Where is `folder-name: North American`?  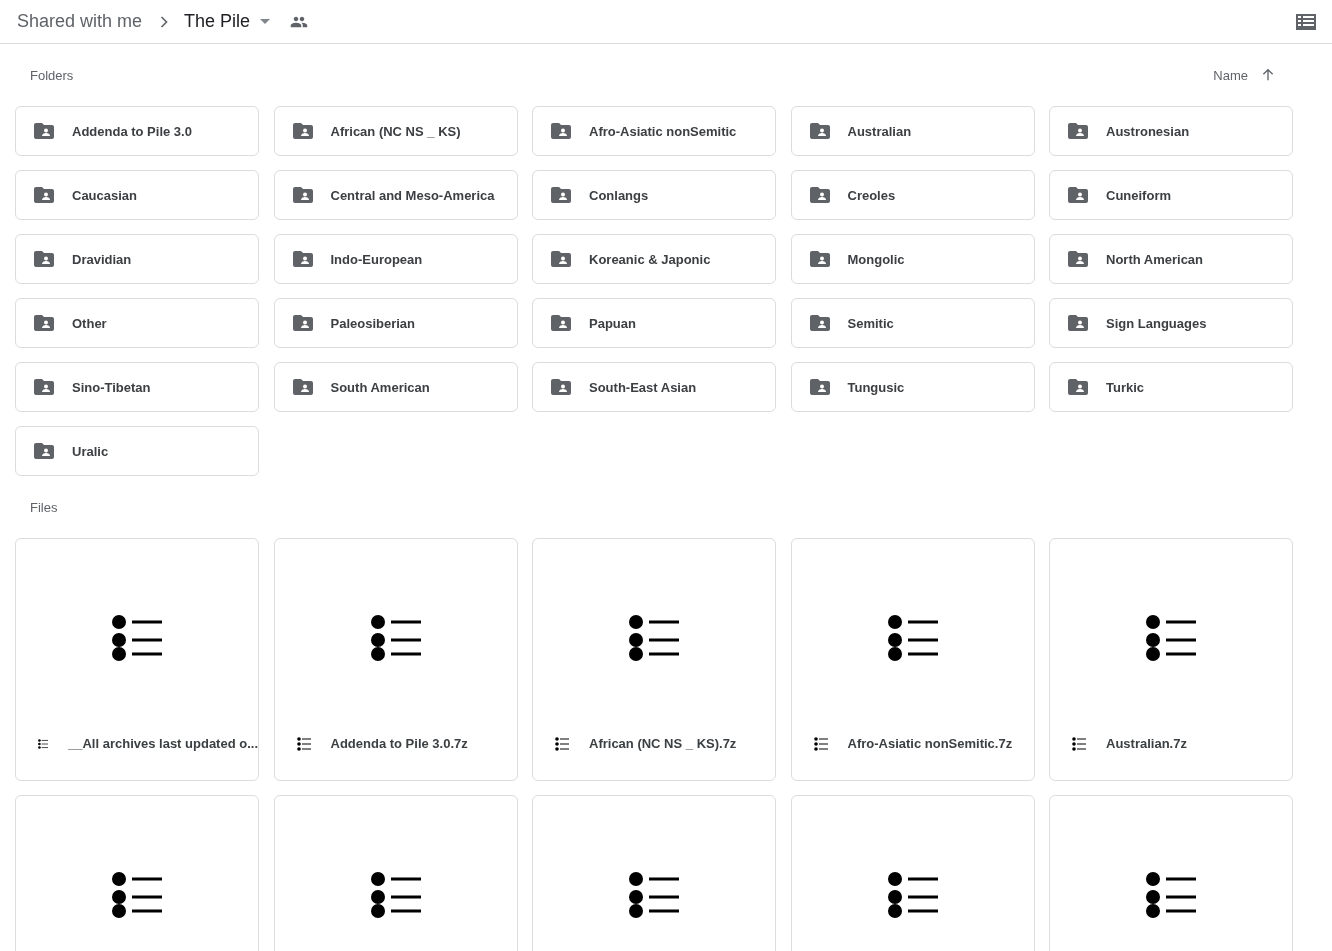
folder-name: North American is located at coordinates (1155, 259).